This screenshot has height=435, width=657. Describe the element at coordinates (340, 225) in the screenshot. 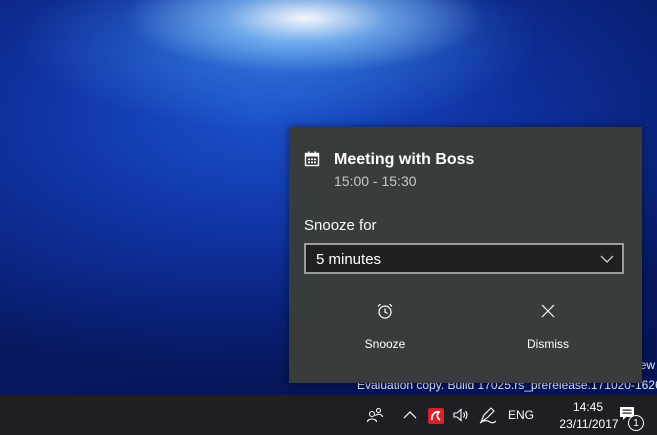

I see `snooze-for-label: Snooze for` at that location.